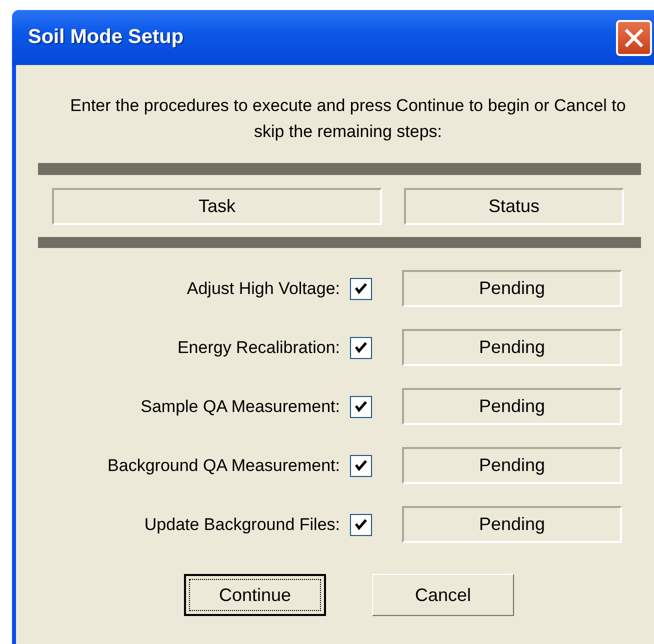 This screenshot has height=644, width=654. I want to click on close-button, so click(634, 38).